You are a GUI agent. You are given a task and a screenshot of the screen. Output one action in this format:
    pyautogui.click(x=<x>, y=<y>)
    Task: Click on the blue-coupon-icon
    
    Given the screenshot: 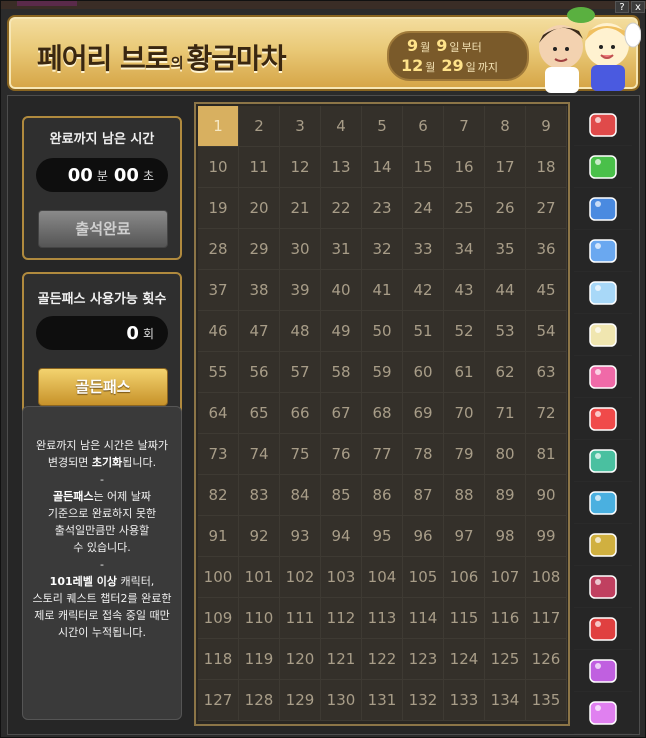 What is the action you would take?
    pyautogui.click(x=603, y=502)
    